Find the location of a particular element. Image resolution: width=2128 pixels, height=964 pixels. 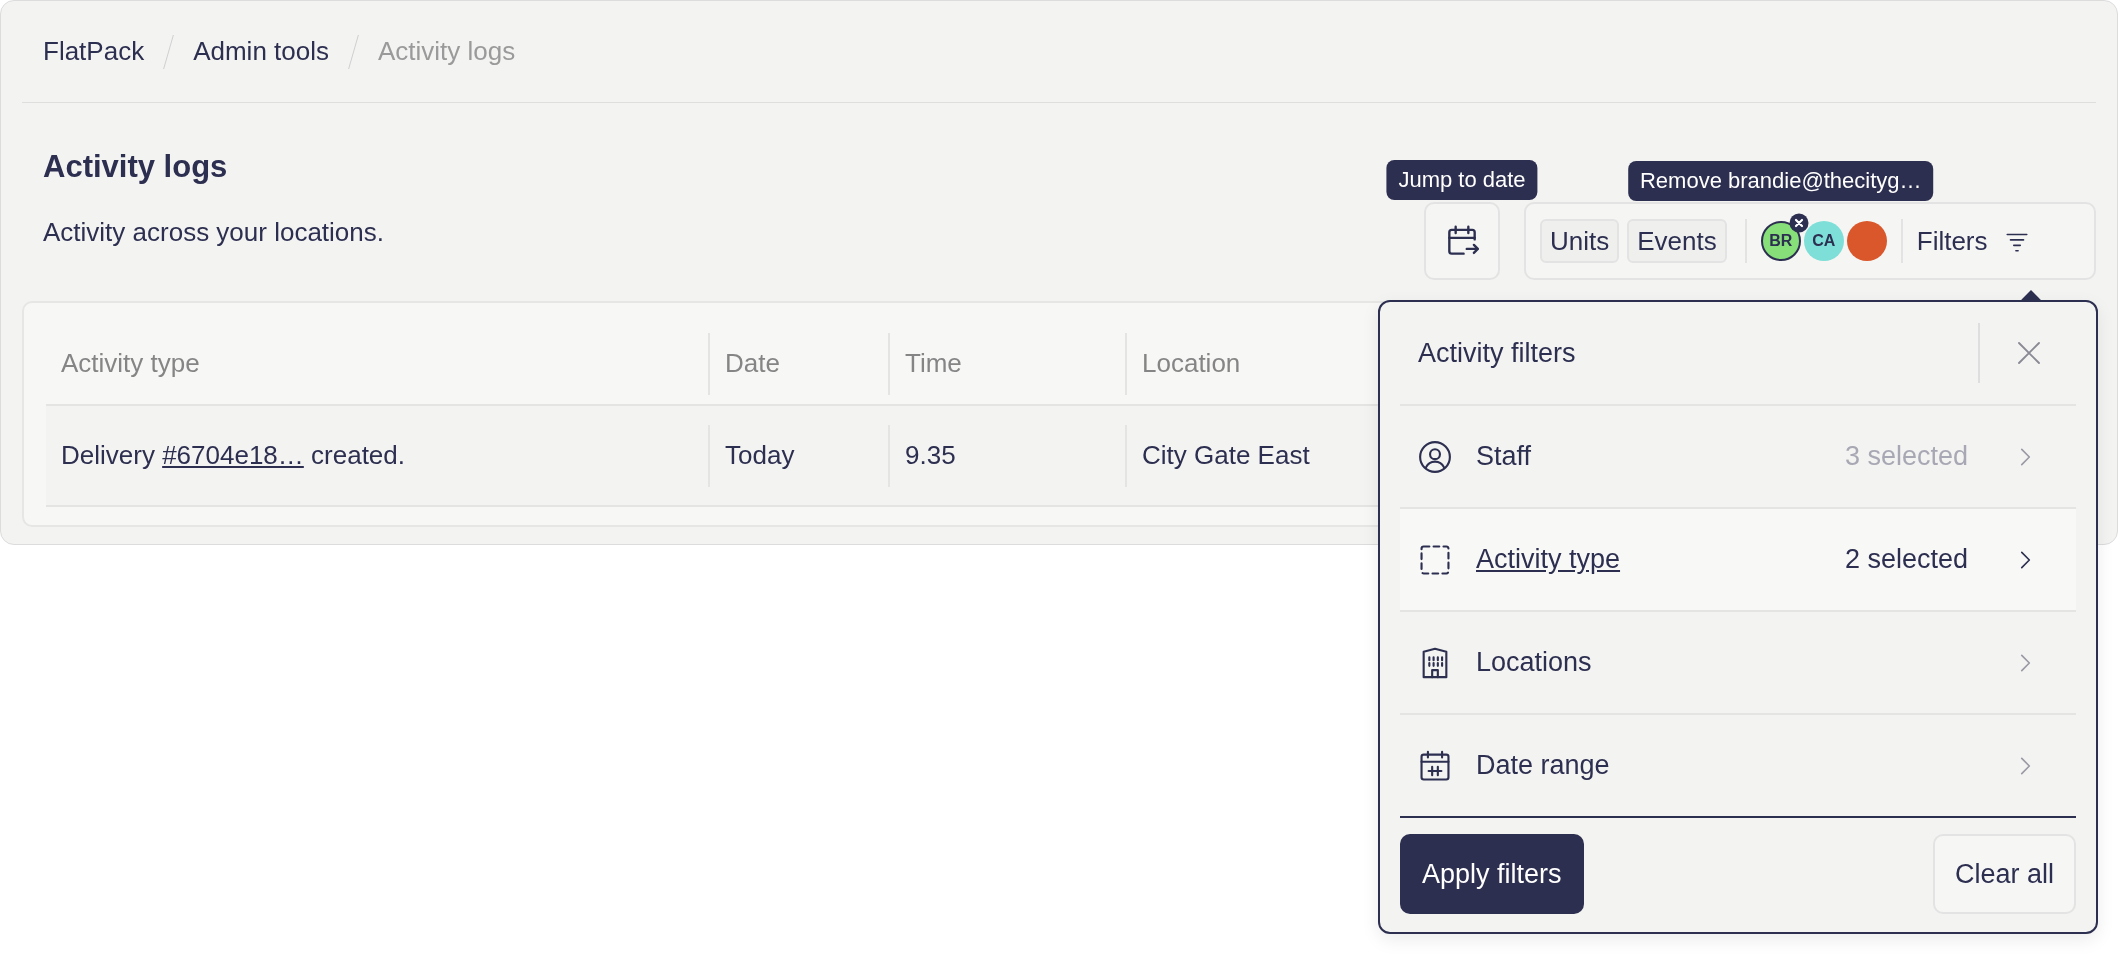

activity-text: Delivery #6704e18… created. is located at coordinates (233, 455).